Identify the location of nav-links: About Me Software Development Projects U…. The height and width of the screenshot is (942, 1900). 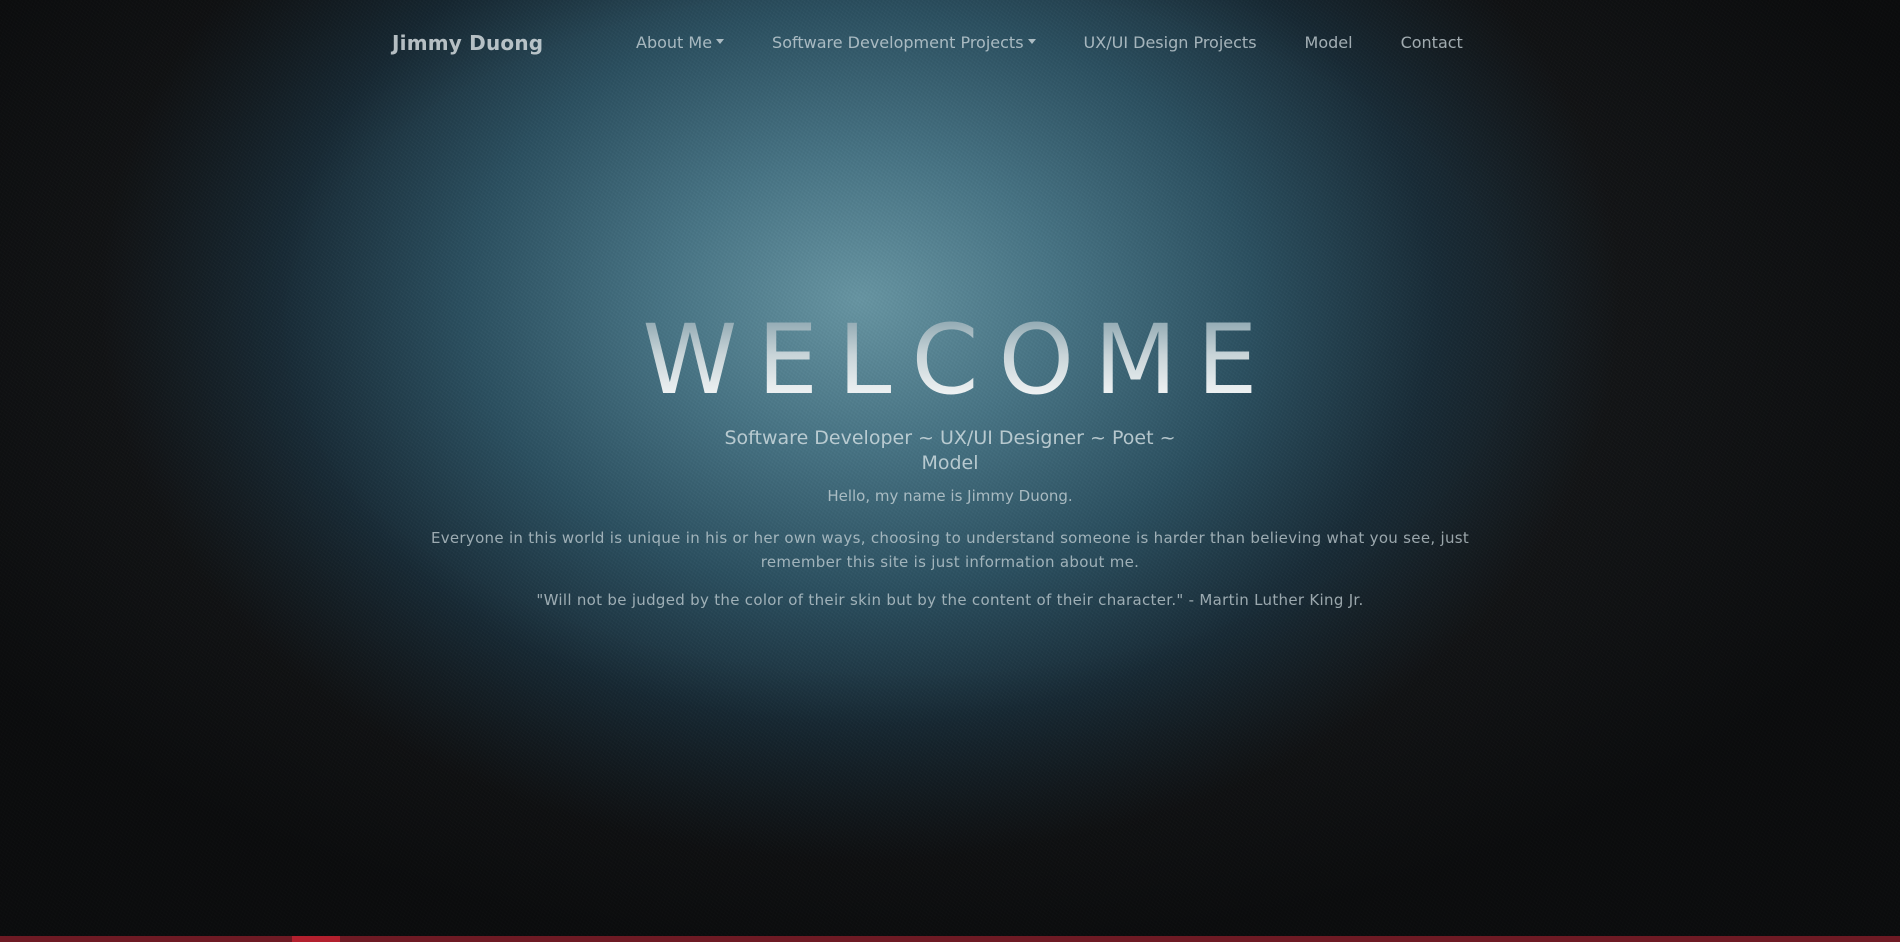
(1049, 42).